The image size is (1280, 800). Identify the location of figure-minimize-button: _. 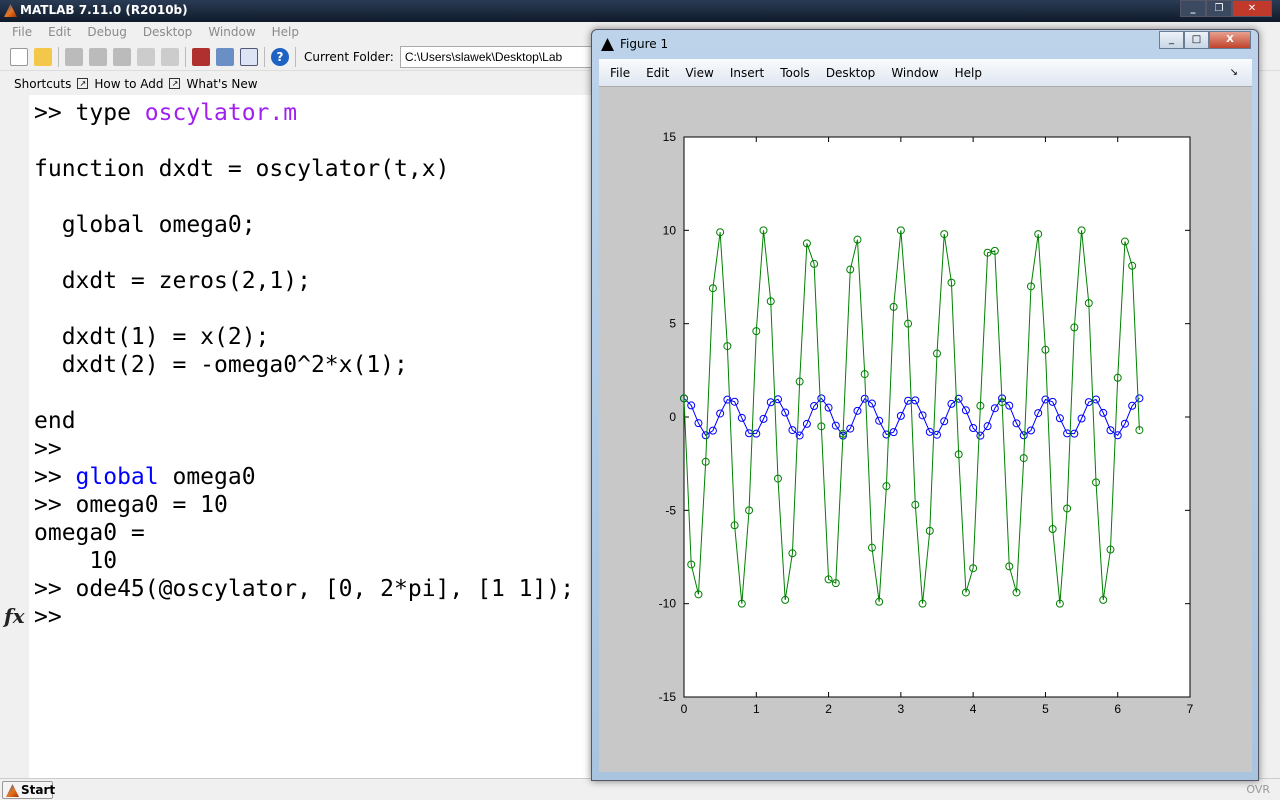
(1171, 40).